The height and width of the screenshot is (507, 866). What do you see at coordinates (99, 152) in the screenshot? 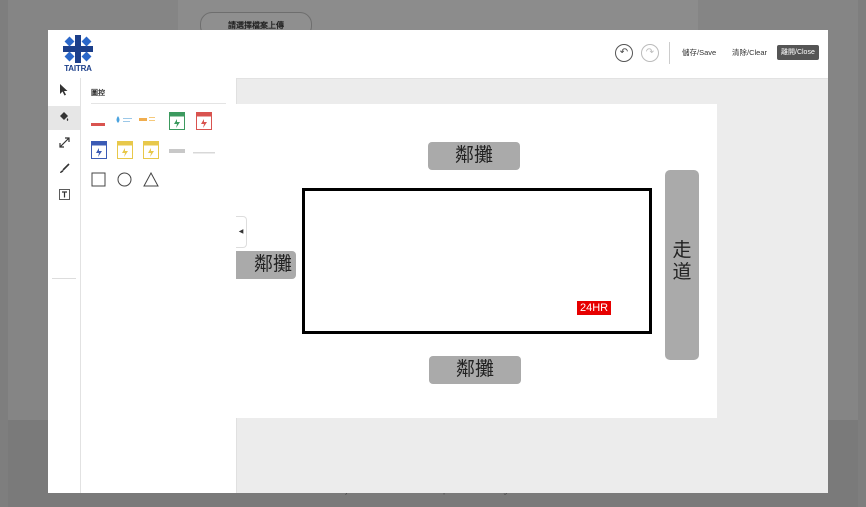
I see `stamp-power-blue-icon` at bounding box center [99, 152].